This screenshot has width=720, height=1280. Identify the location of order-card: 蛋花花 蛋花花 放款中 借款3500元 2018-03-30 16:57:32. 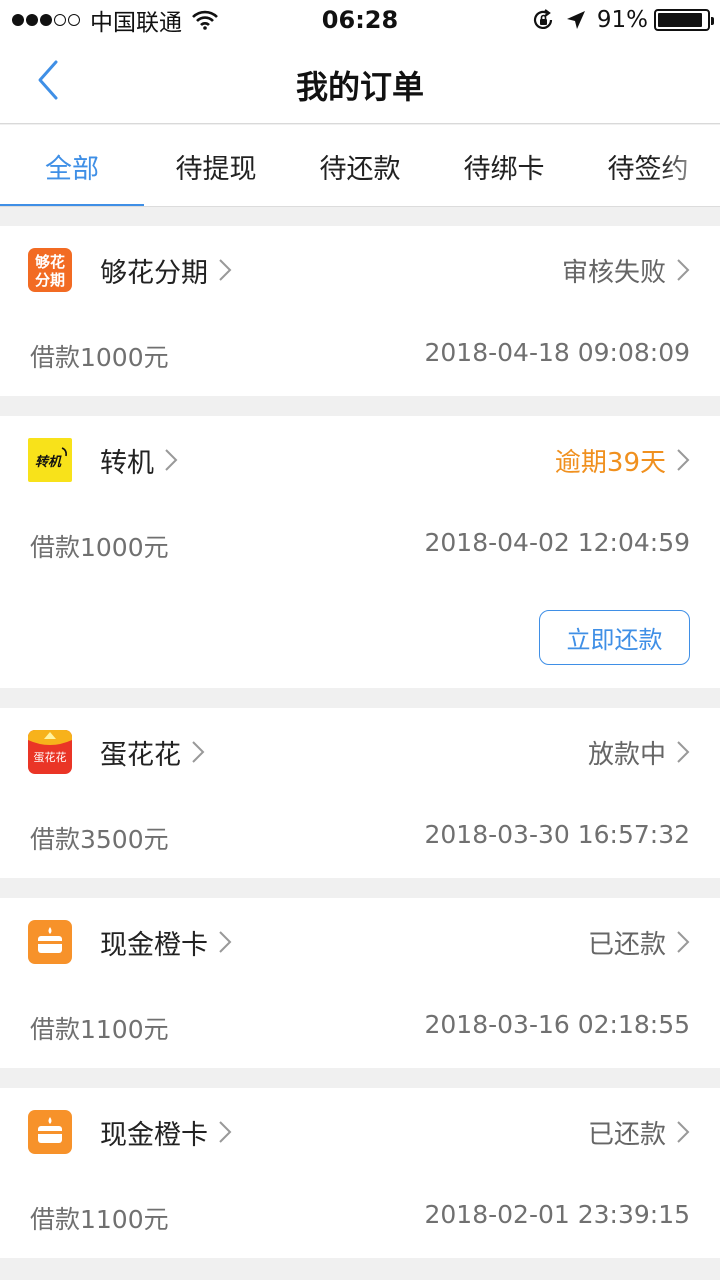
(360, 793).